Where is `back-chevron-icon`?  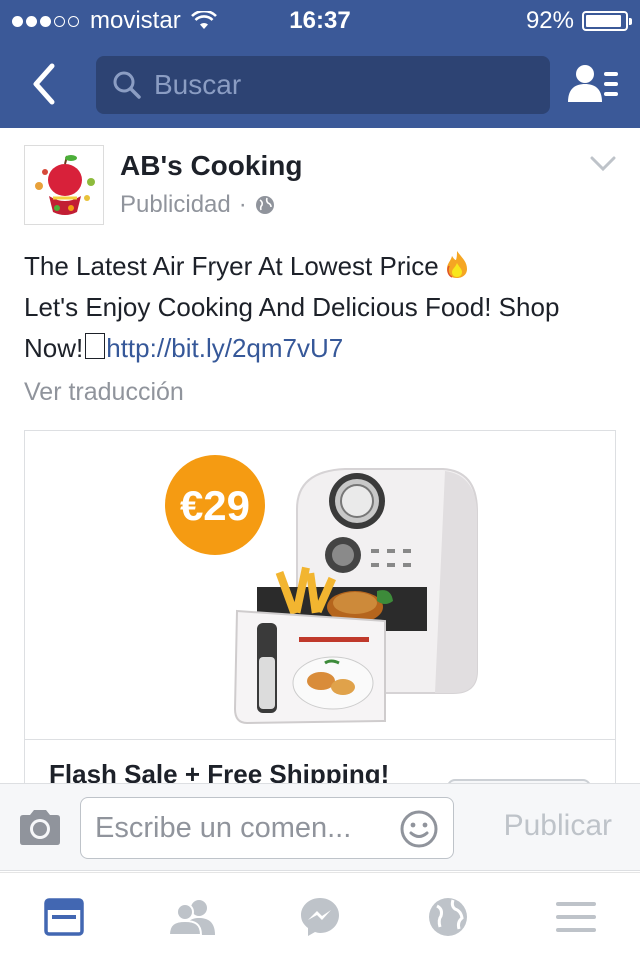 back-chevron-icon is located at coordinates (44, 84).